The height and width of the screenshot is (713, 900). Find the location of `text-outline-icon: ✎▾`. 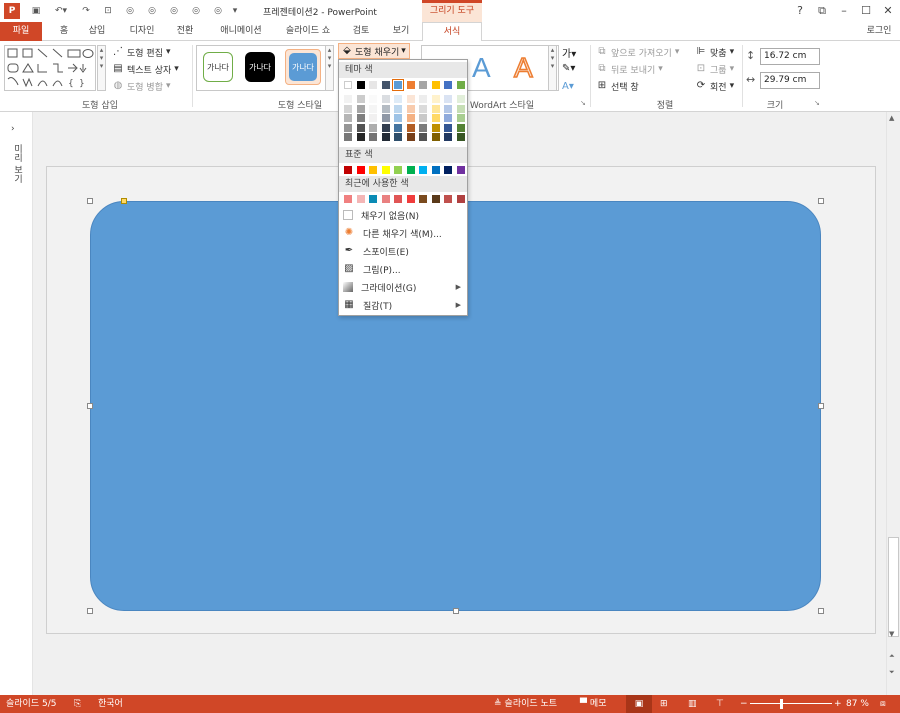

text-outline-icon: ✎▾ is located at coordinates (568, 68).